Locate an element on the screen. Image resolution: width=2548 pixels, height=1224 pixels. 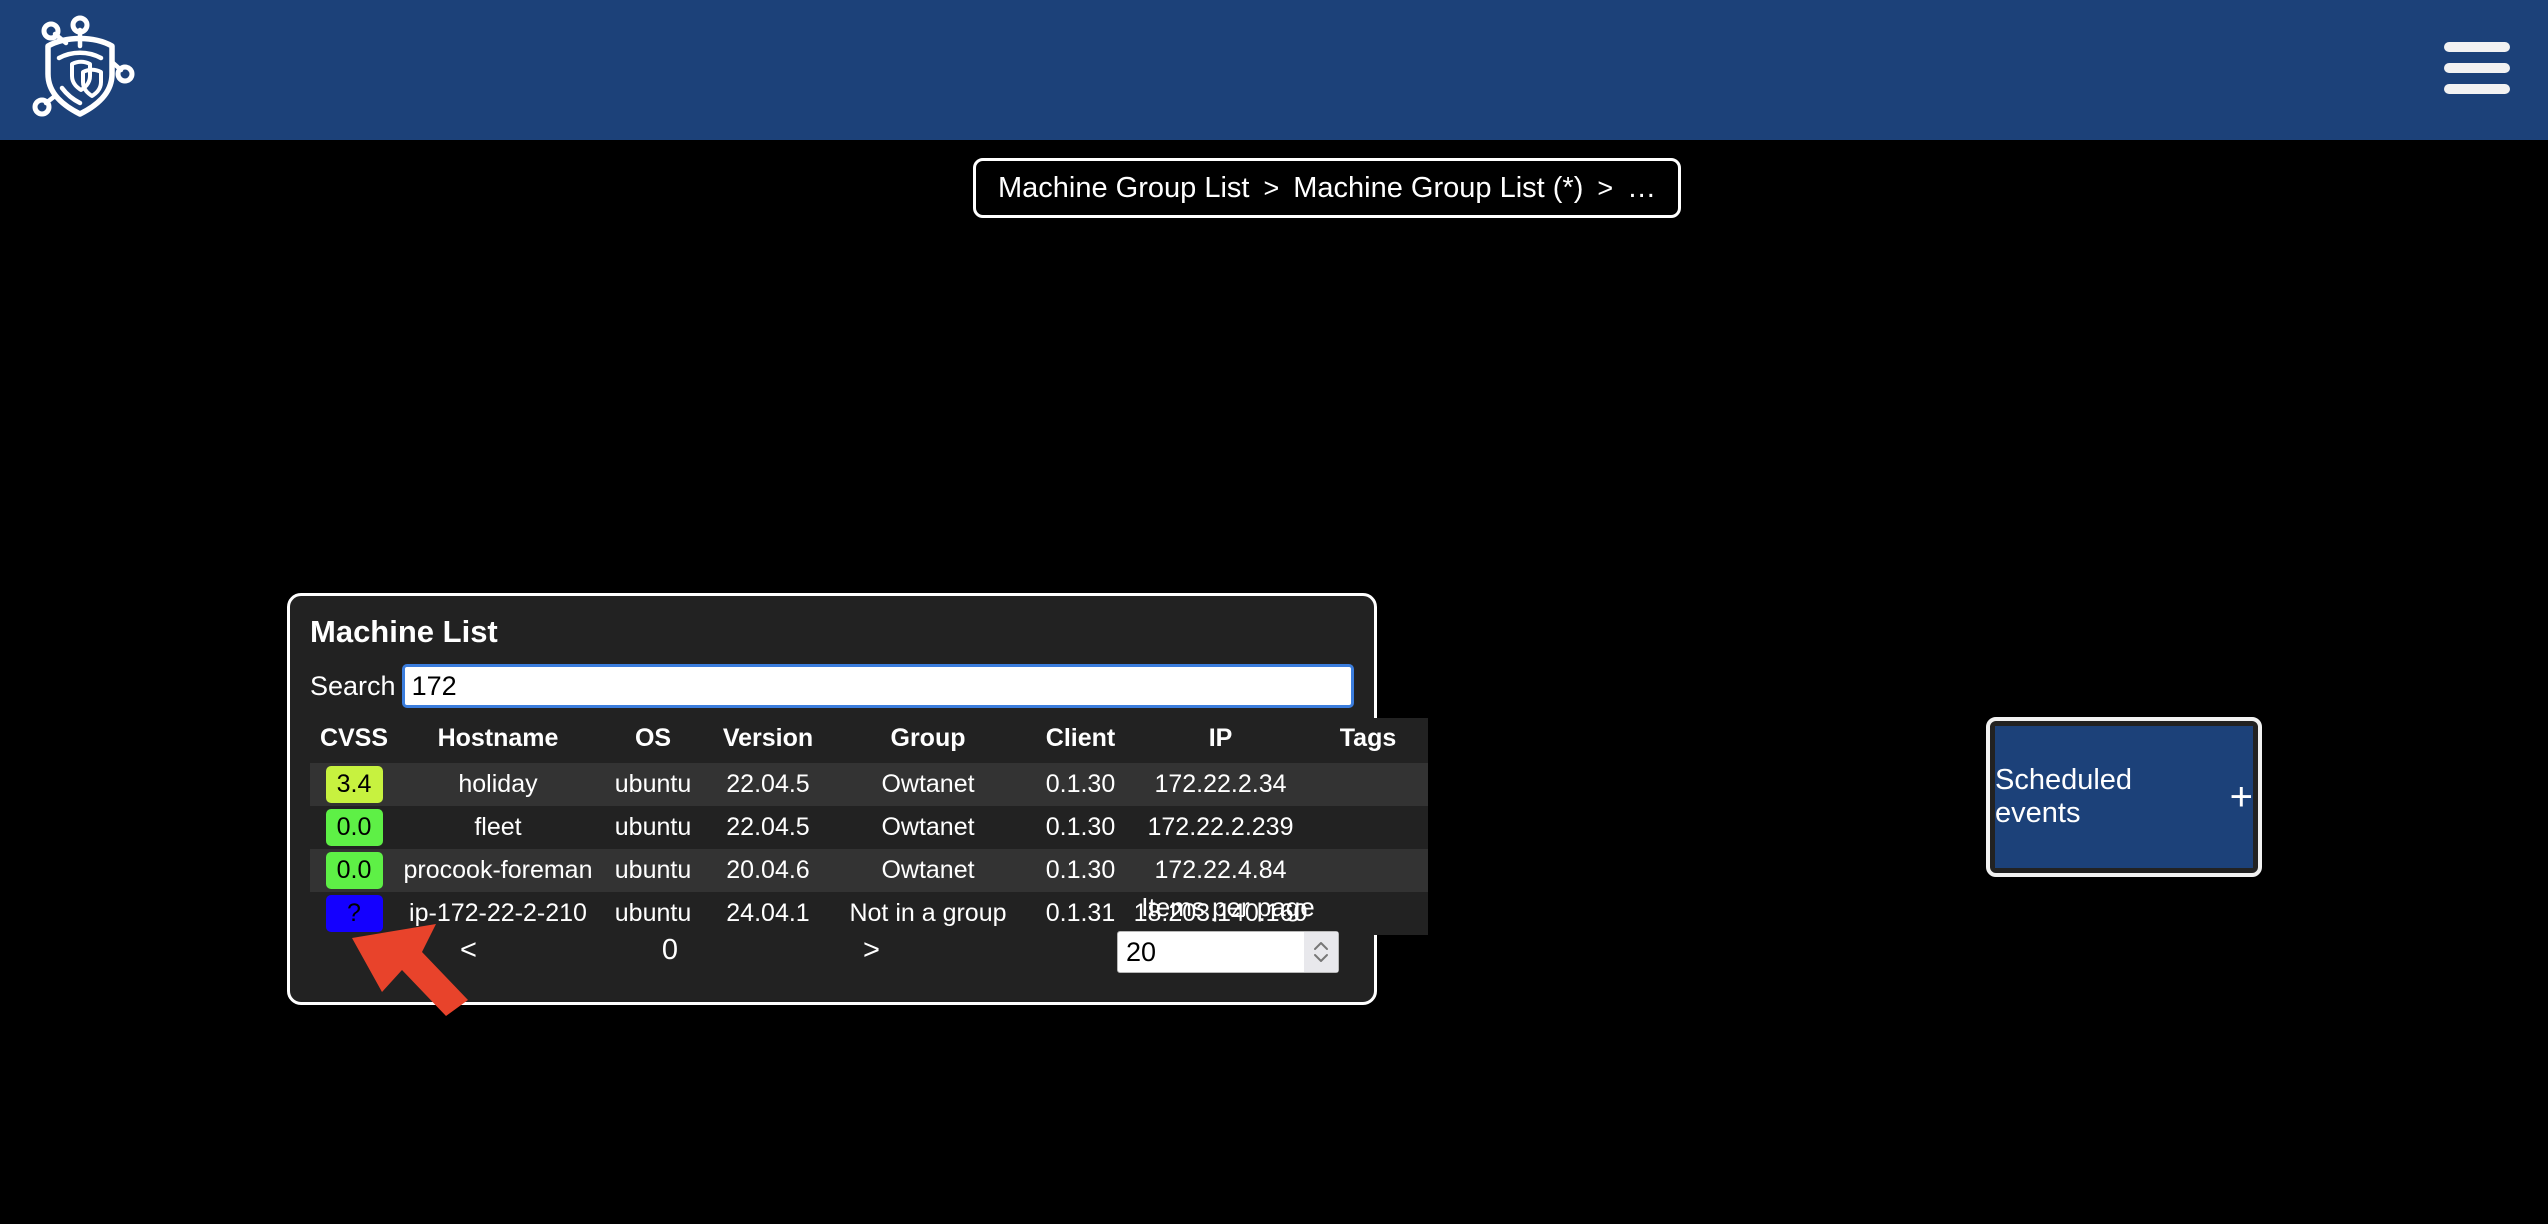
hostname-cell: fleet is located at coordinates (498, 827).